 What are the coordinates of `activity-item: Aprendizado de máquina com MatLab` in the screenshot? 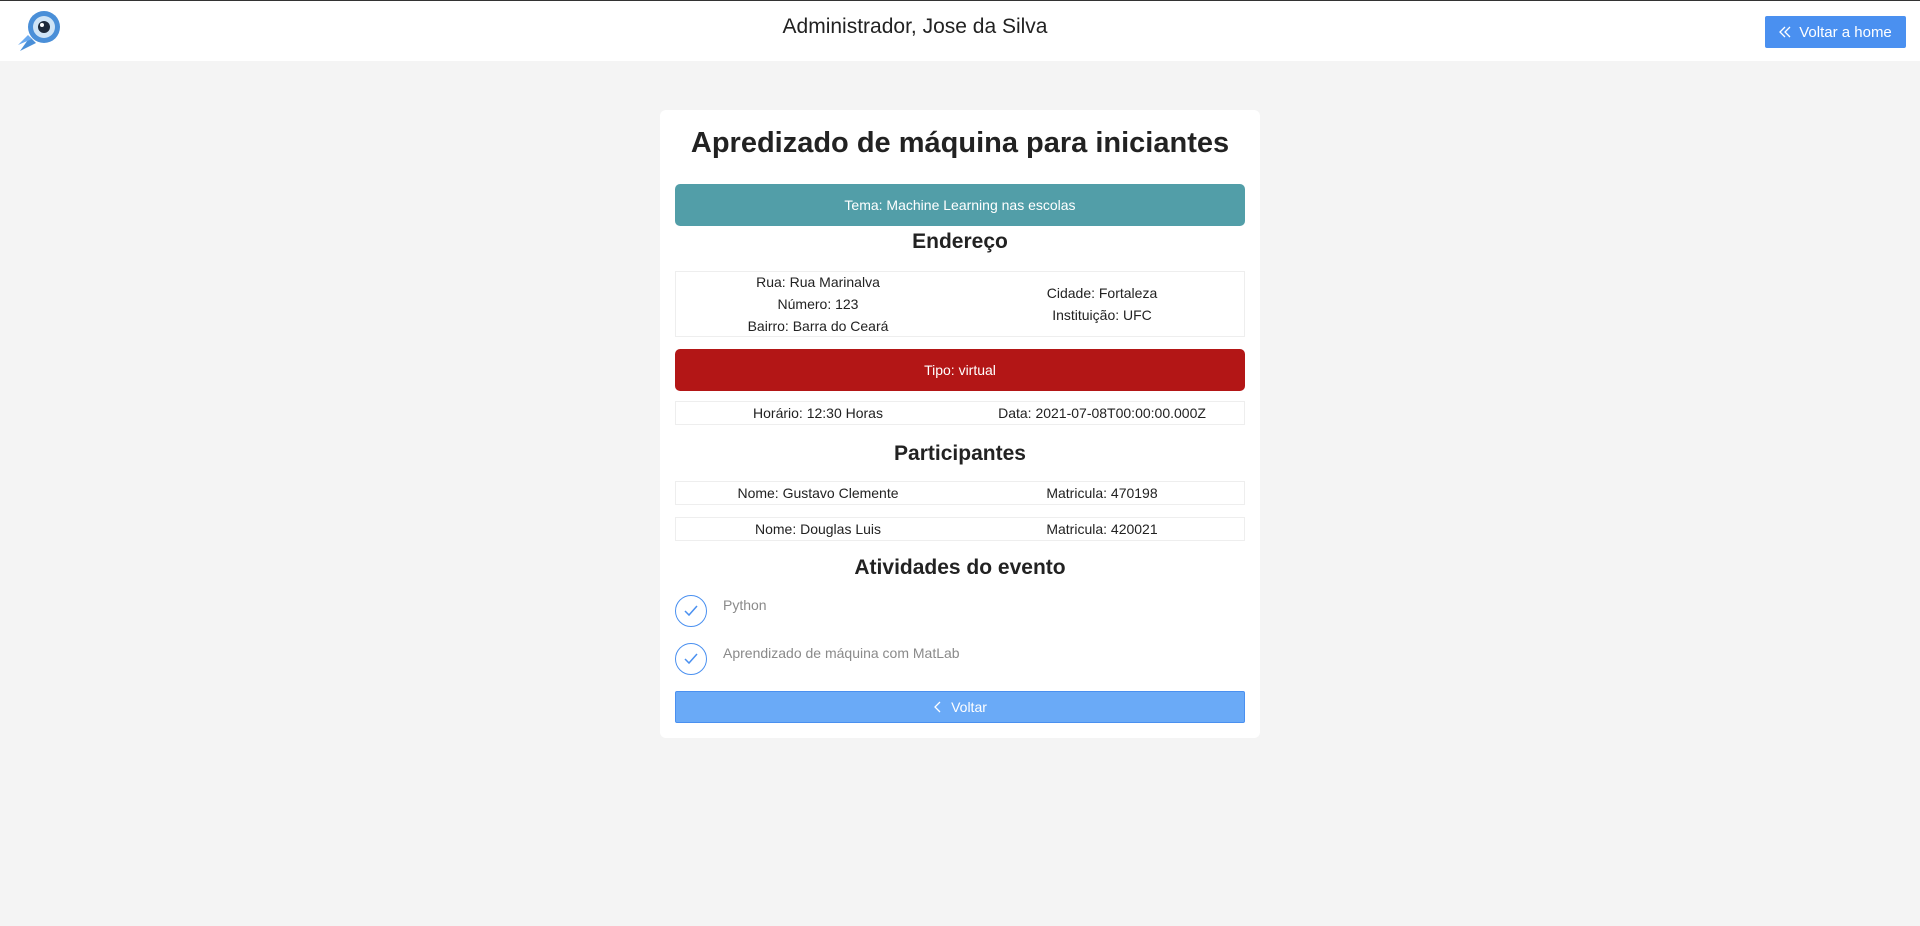 It's located at (960, 659).